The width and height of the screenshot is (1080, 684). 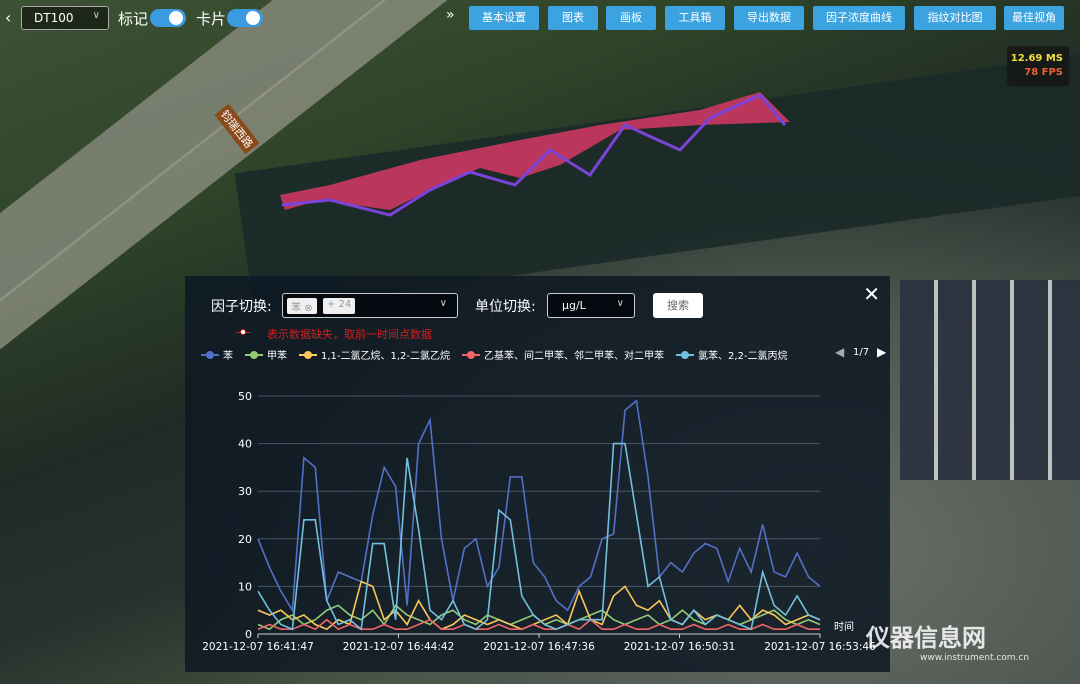 I want to click on x-tick-label: 2021-12-07 16:53:46, so click(x=820, y=647).